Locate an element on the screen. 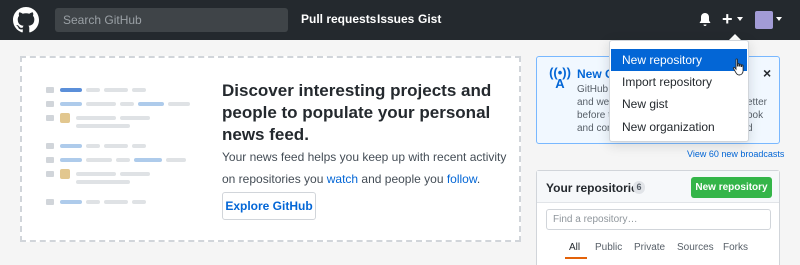 Image resolution: width=800 pixels, height=265 pixels. chevron-down-icon is located at coordinates (740, 19).